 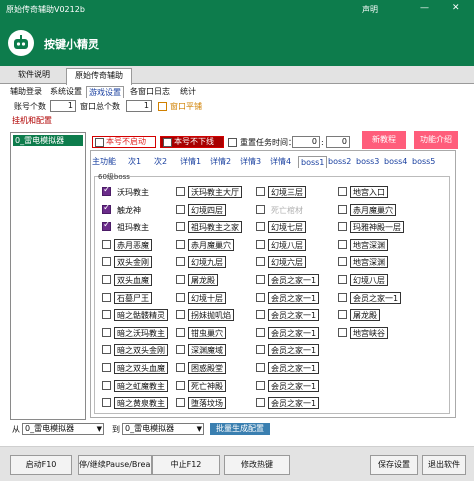 I want to click on new-tutorial-button: 新教程, so click(x=384, y=140).